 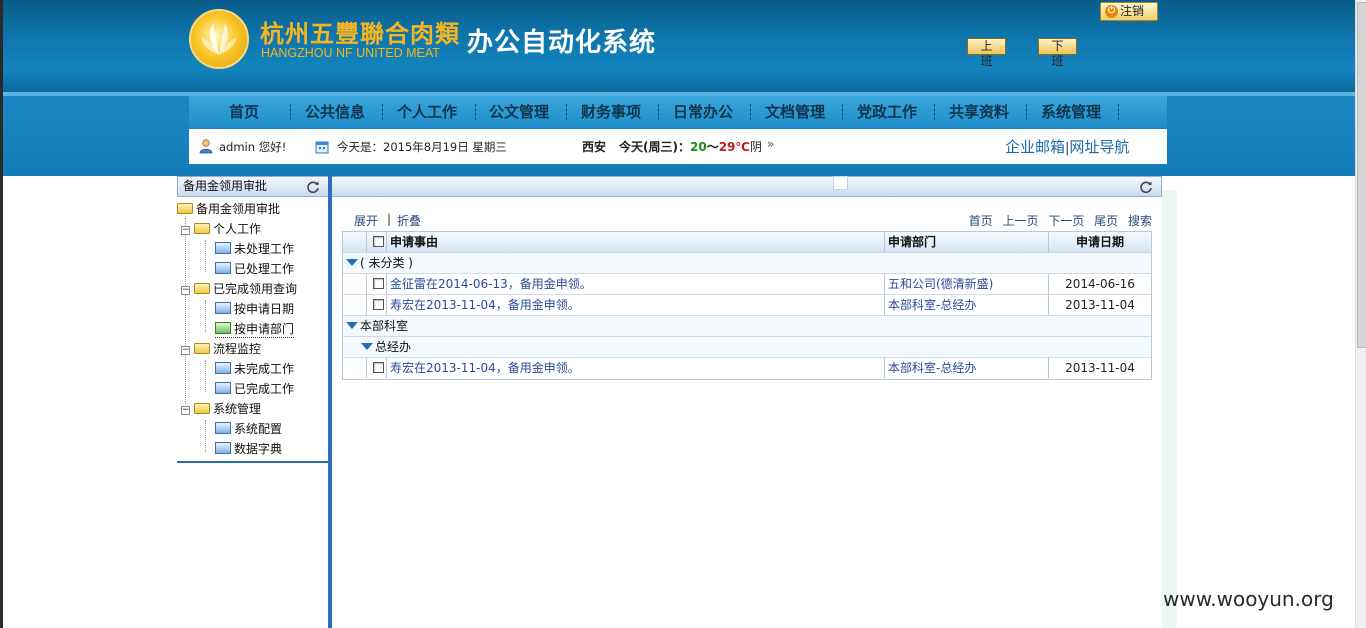 I want to click on main-panel-corner, so click(x=840, y=183).